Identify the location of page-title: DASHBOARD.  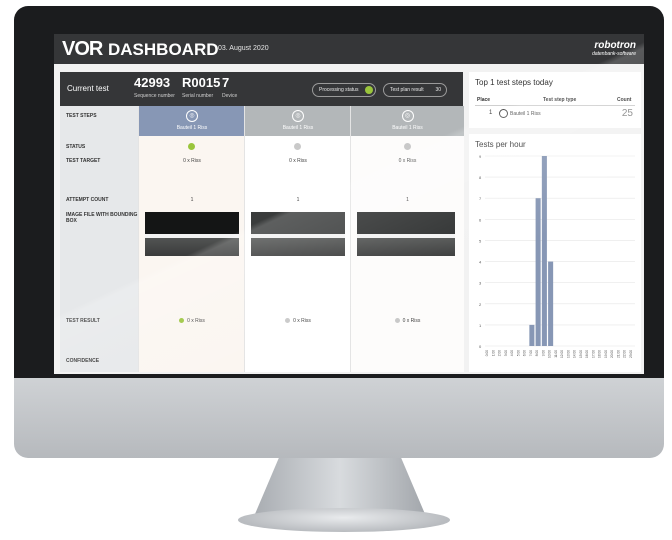
(163, 49).